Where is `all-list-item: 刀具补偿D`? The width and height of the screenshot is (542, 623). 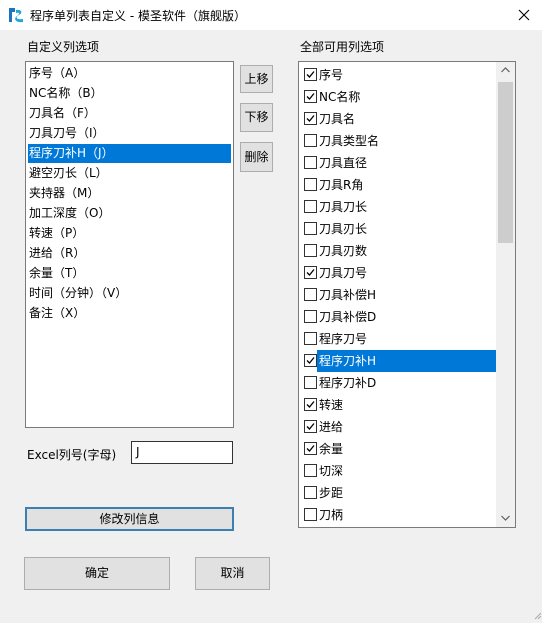
all-list-item: 刀具补偿D is located at coordinates (399, 317).